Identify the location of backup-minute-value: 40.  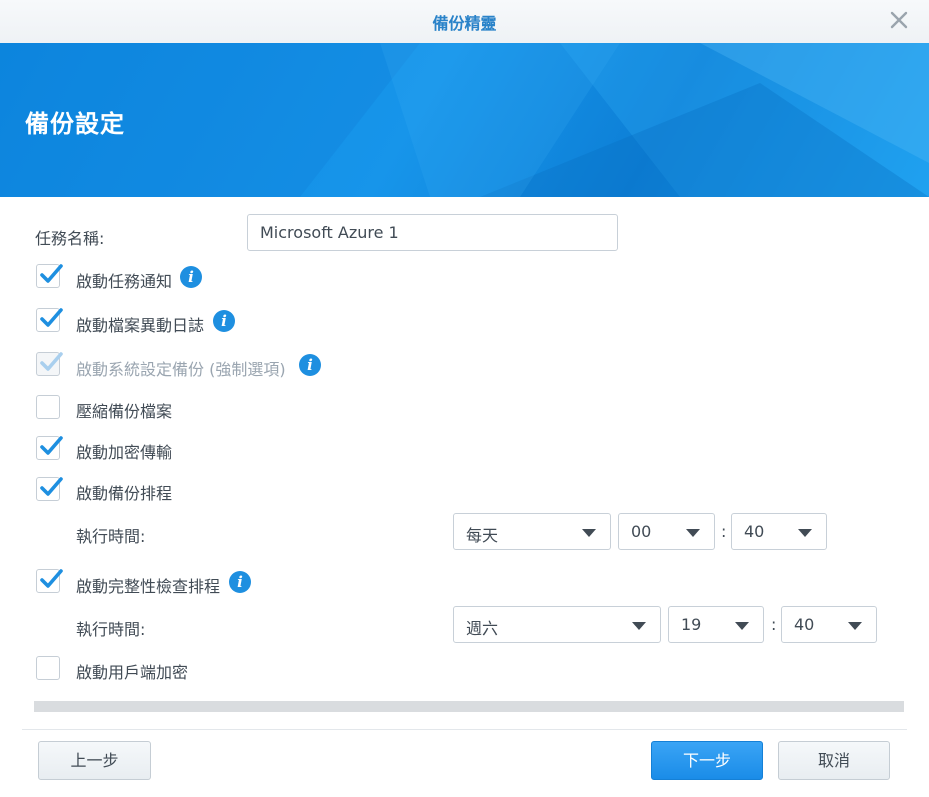
(754, 531).